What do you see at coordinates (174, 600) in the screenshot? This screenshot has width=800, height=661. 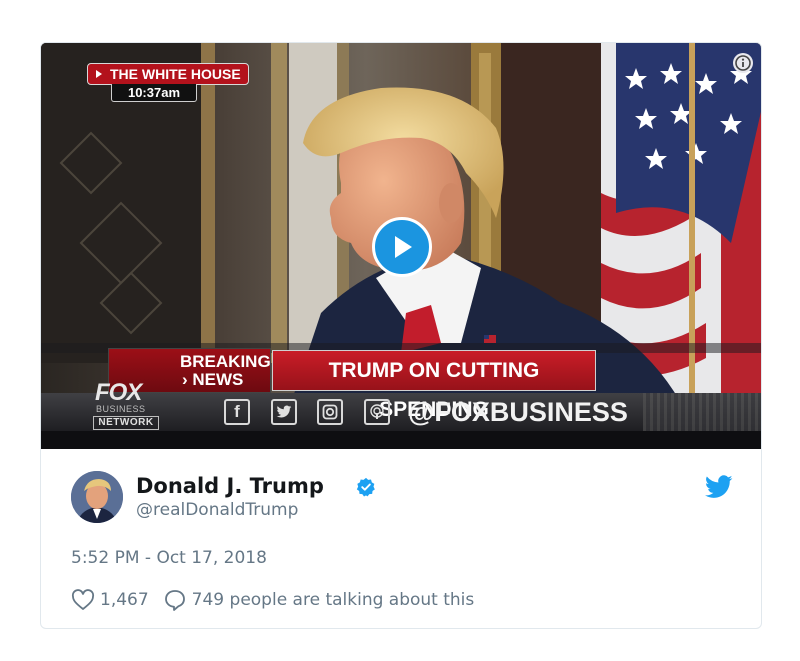 I see `speech-bubble-icon` at bounding box center [174, 600].